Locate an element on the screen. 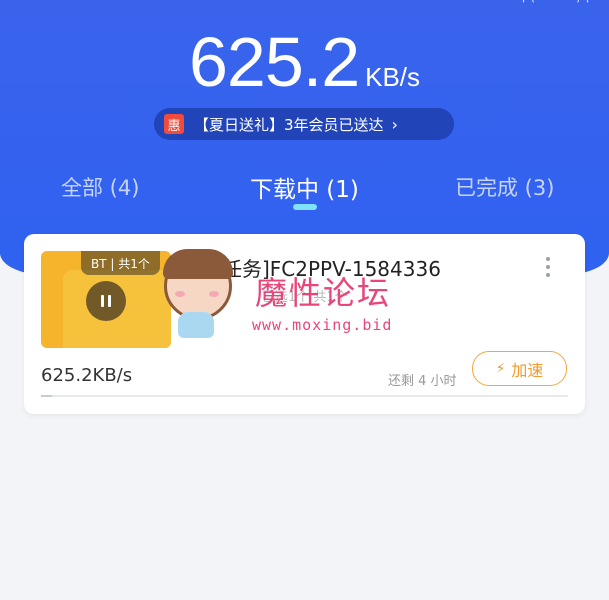 The image size is (609, 600). more-options-icon is located at coordinates (548, 269).